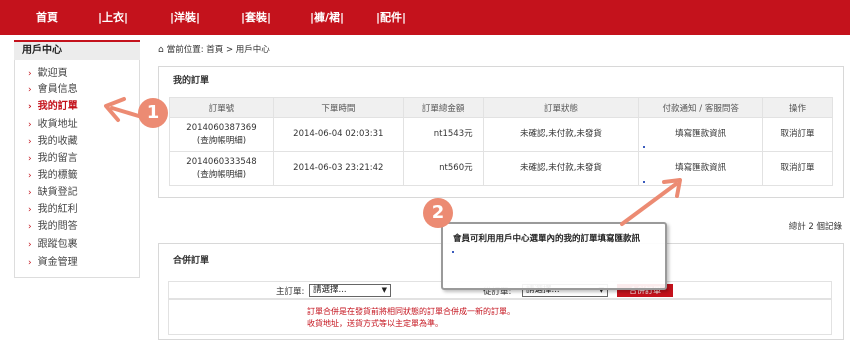 This screenshot has height=350, width=850. What do you see at coordinates (425, 17) in the screenshot?
I see `top-nav: 首頁 |上衣| |洋裝| |套裝| |褲/裙| |配件|` at bounding box center [425, 17].